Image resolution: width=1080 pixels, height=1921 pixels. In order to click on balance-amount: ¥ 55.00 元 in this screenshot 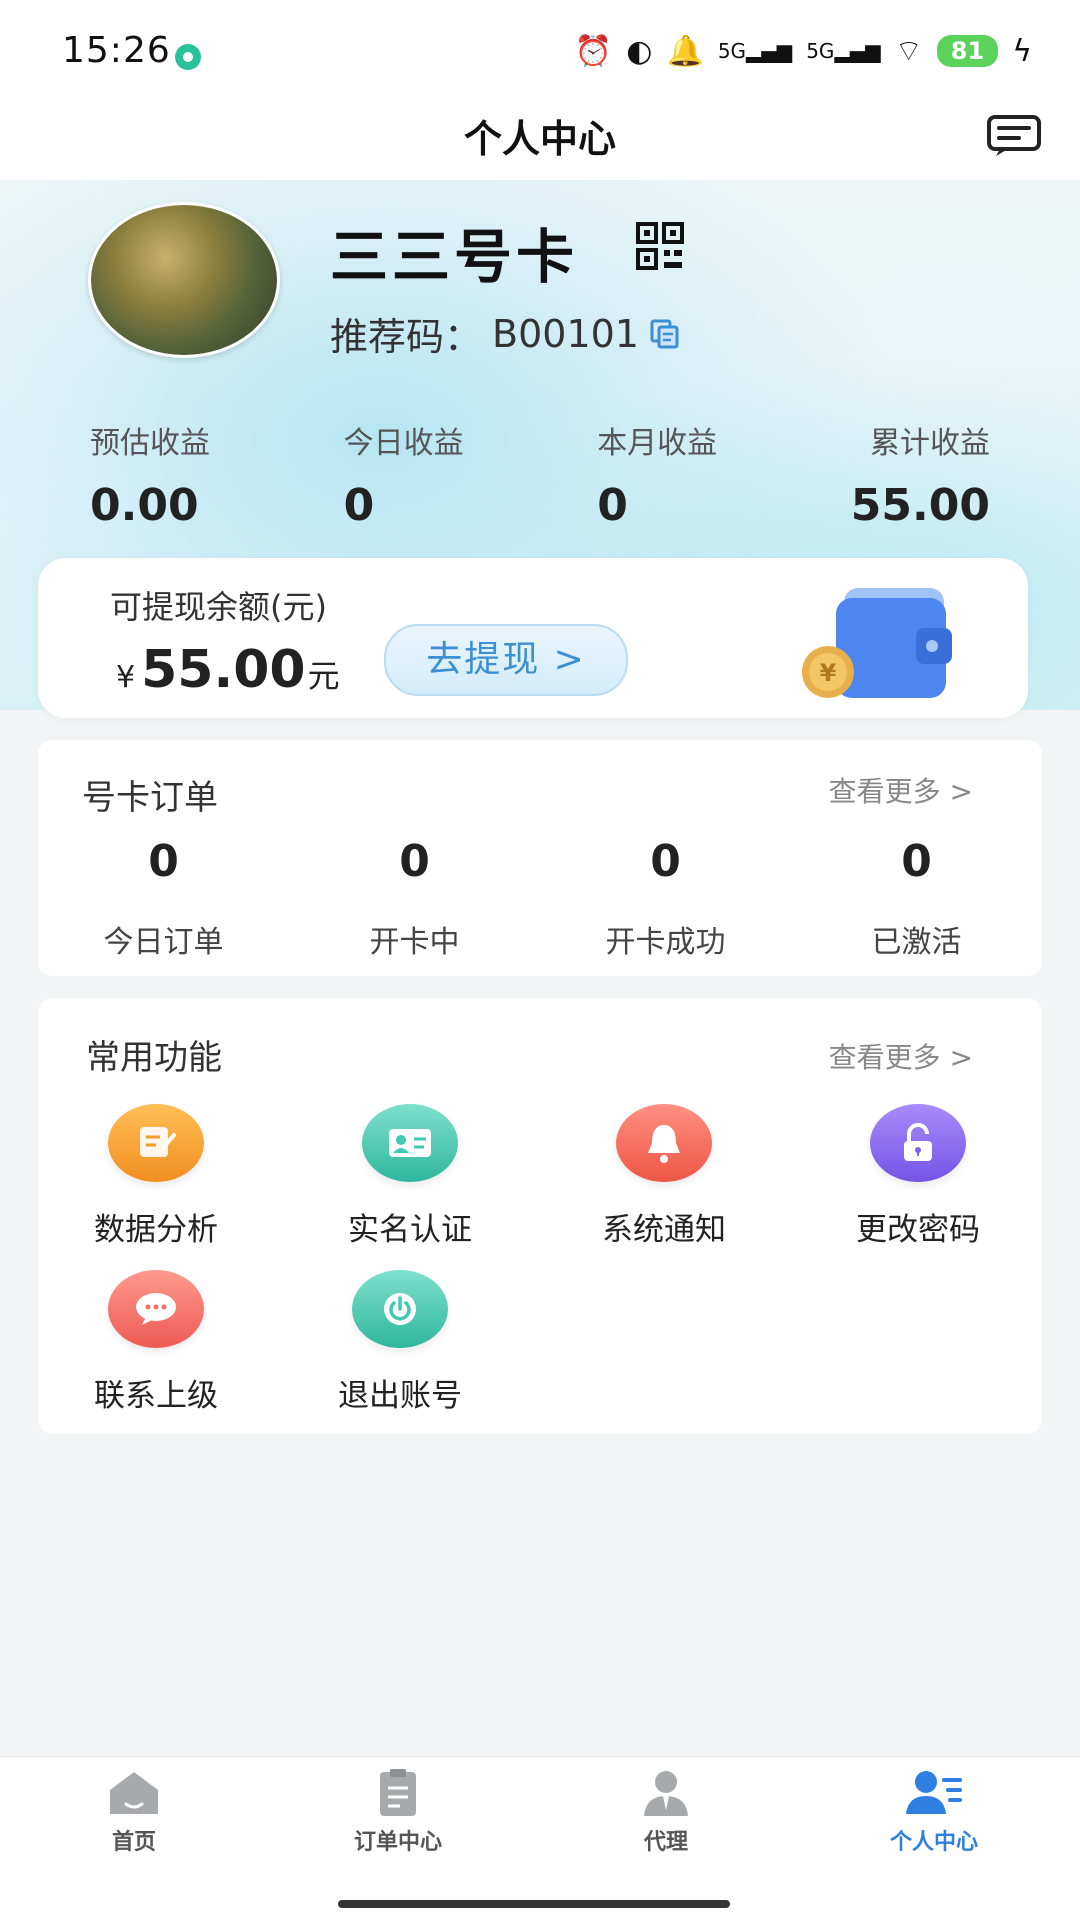, I will do `click(228, 670)`.